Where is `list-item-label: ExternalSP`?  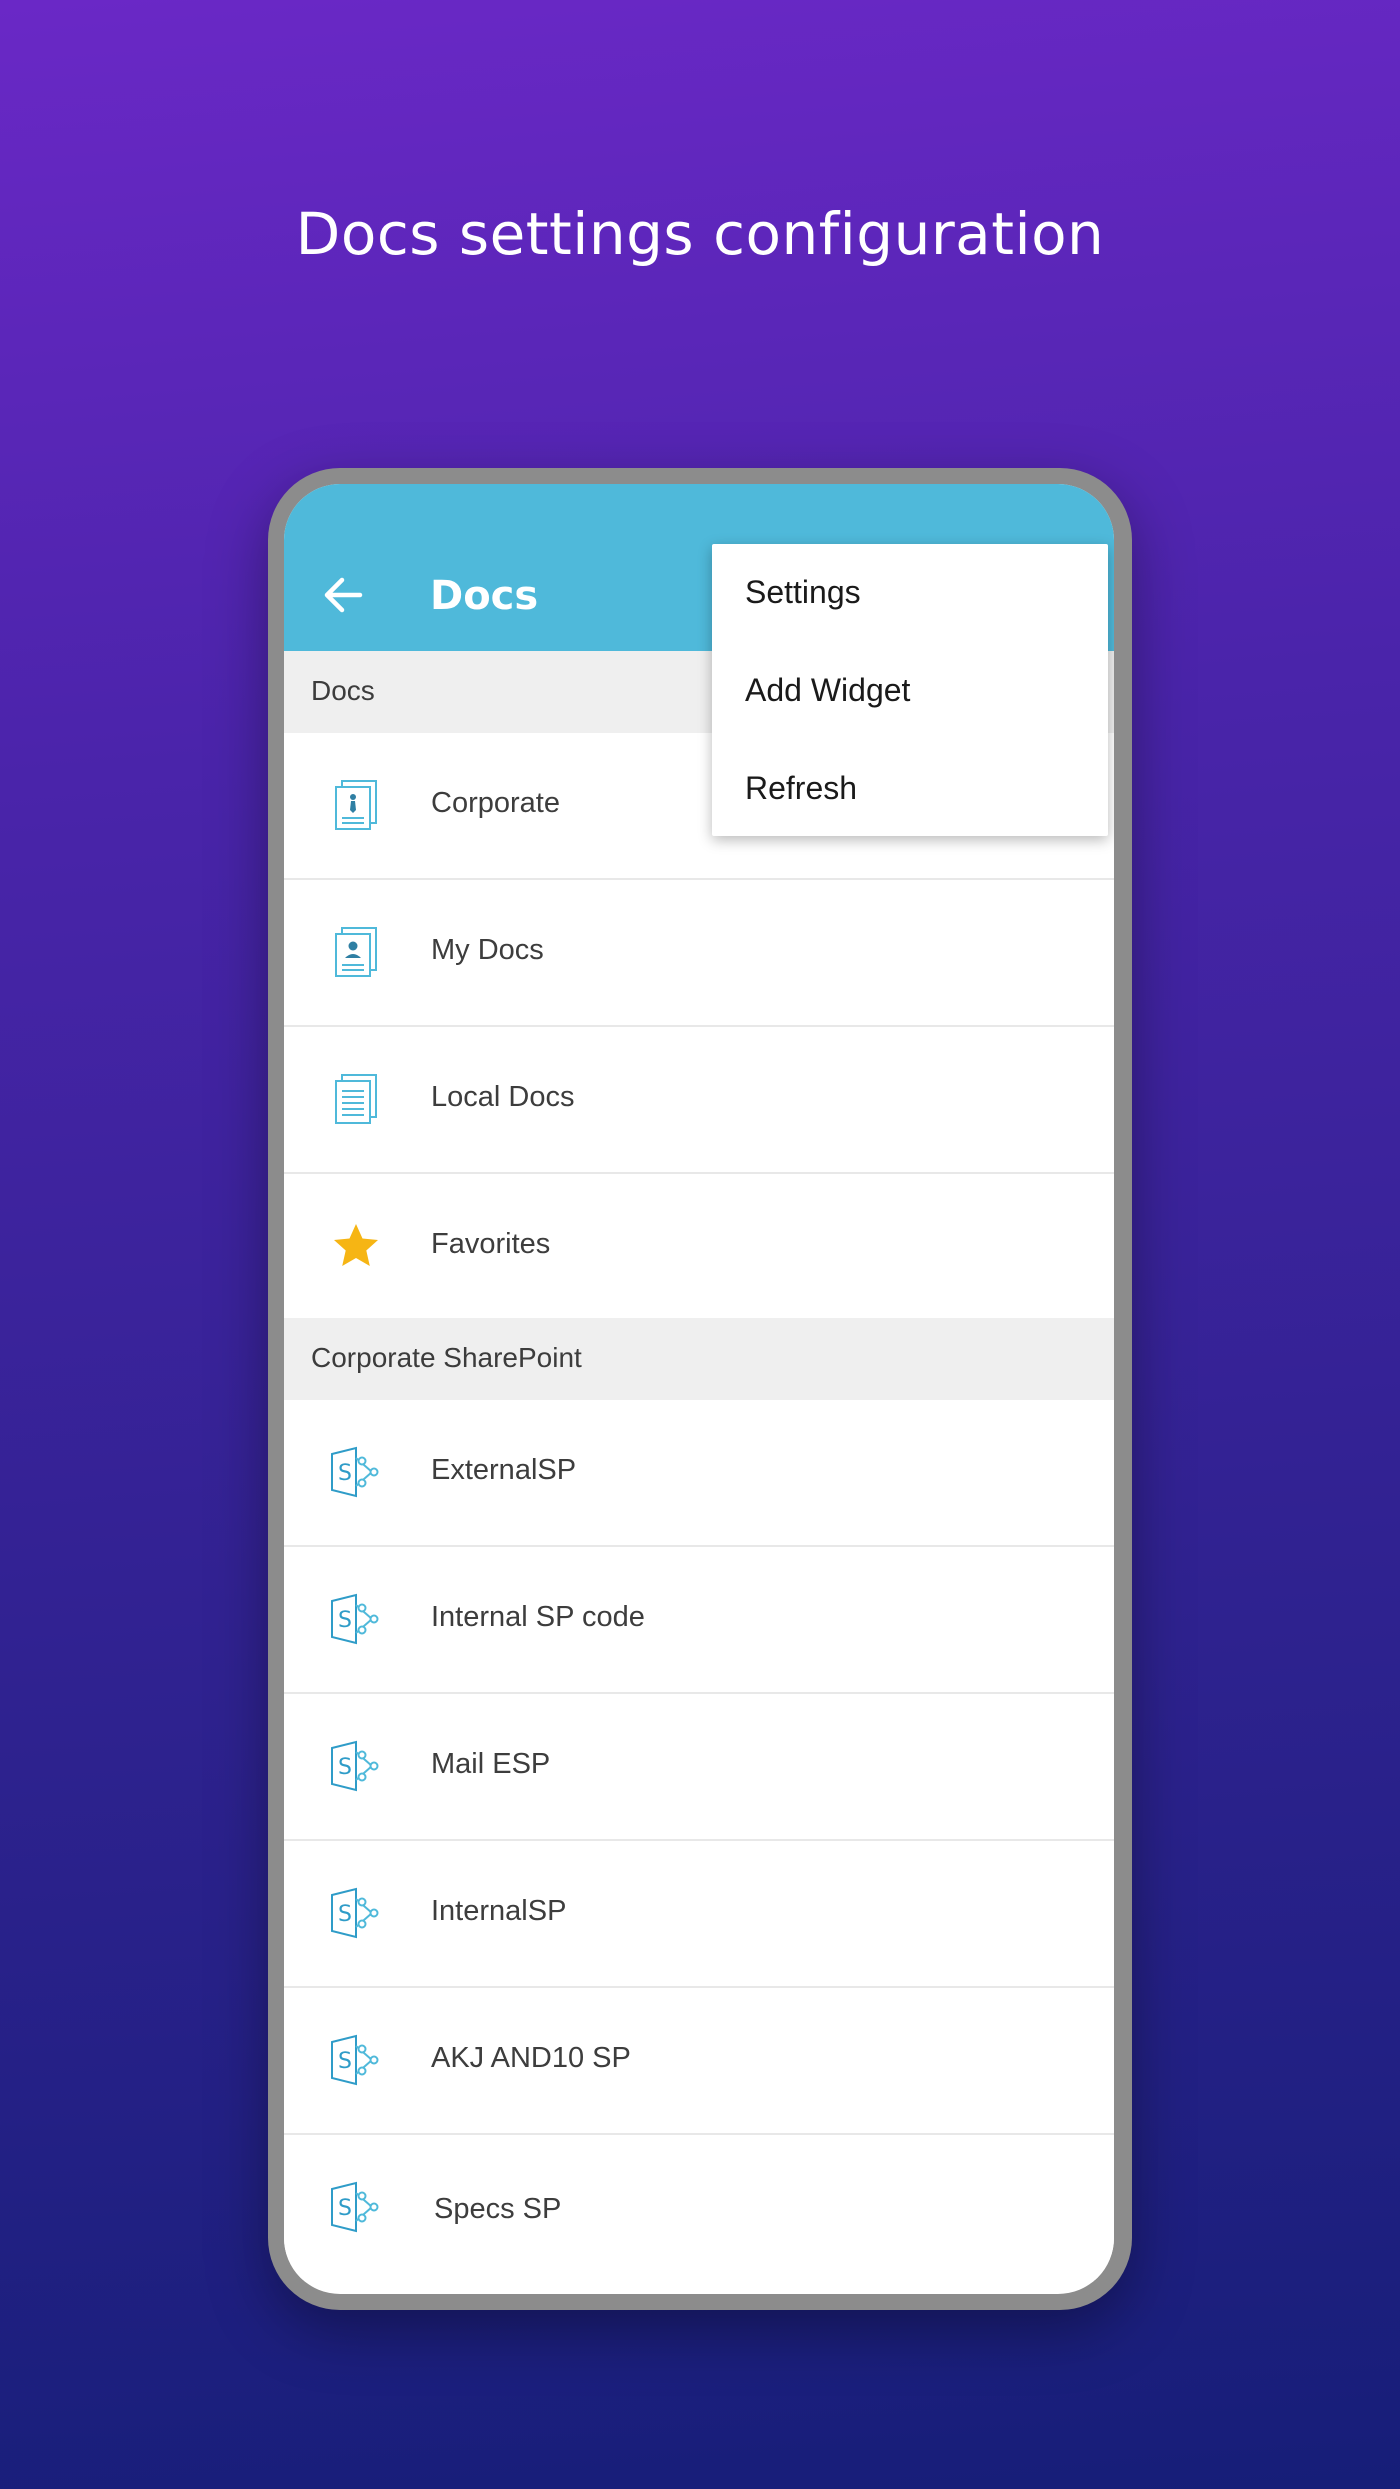 list-item-label: ExternalSP is located at coordinates (504, 1470).